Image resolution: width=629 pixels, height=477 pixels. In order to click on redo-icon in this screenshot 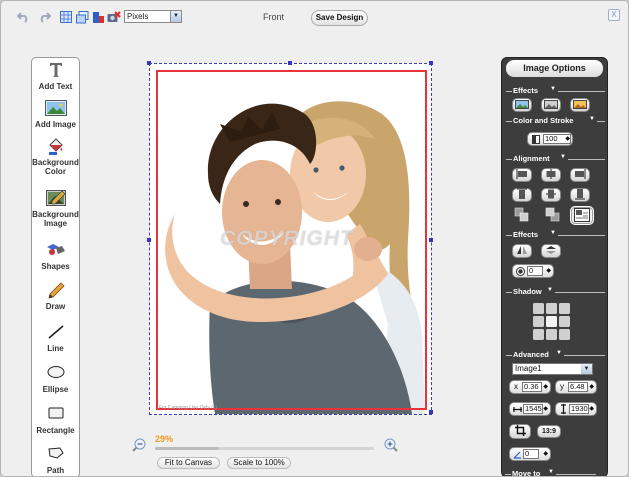, I will do `click(44, 17)`.